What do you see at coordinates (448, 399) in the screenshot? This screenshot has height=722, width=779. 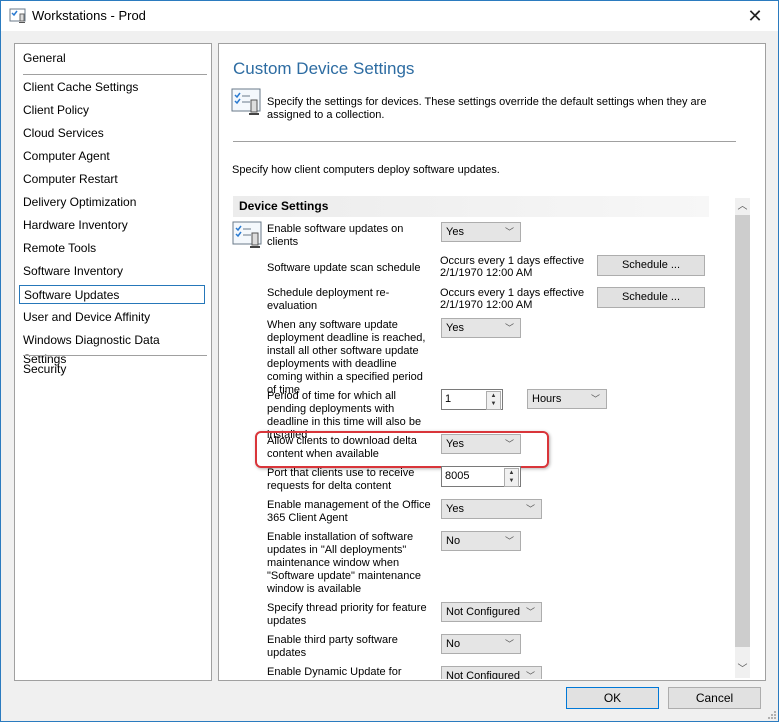 I see `period-value: 1` at bounding box center [448, 399].